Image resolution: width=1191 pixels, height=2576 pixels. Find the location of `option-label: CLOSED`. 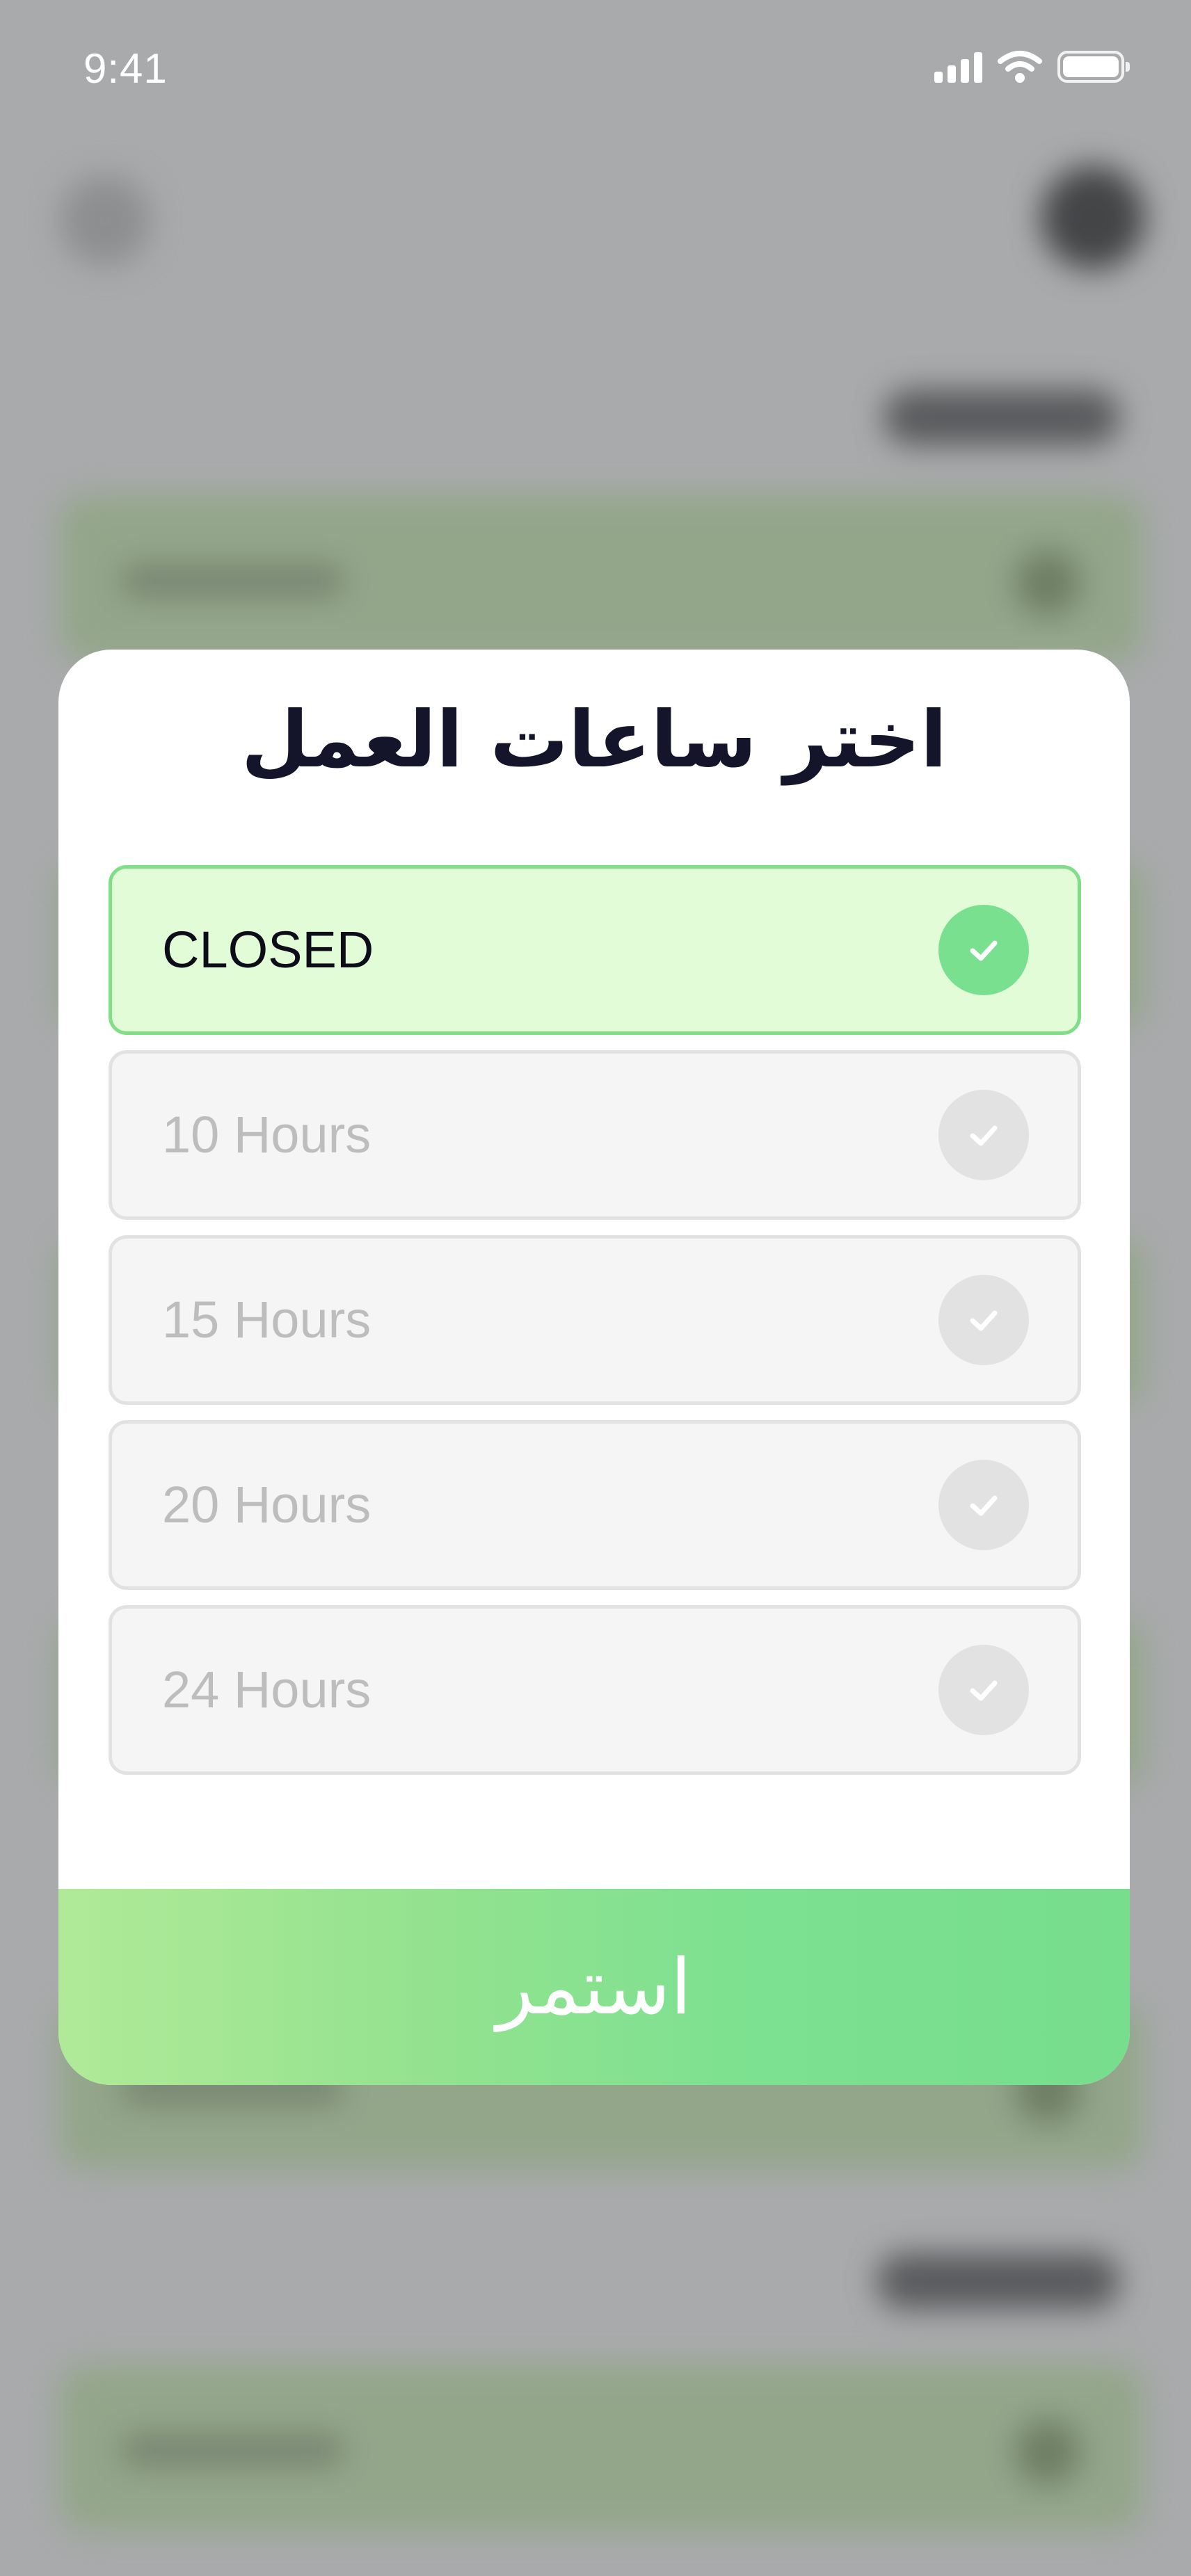

option-label: CLOSED is located at coordinates (268, 950).